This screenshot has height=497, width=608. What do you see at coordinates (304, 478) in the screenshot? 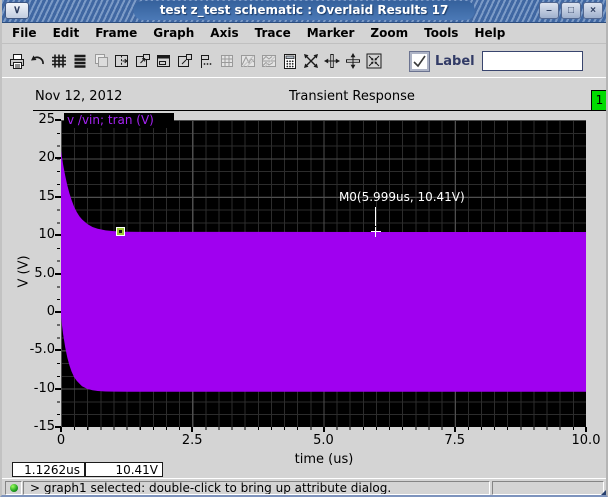
I see `status-divider` at bounding box center [304, 478].